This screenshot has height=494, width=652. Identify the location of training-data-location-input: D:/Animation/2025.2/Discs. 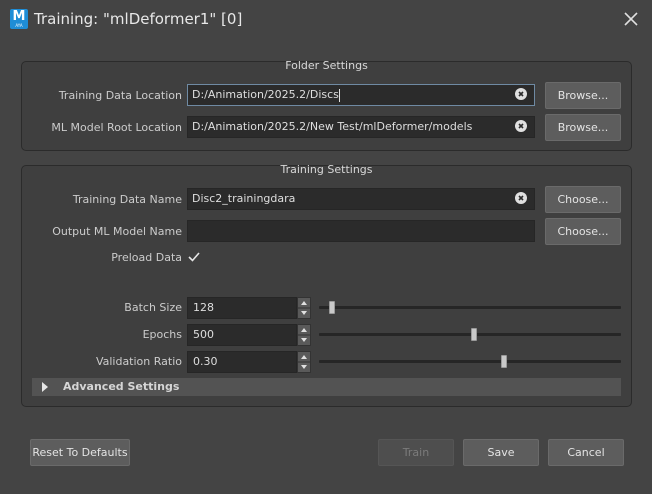
(361, 95).